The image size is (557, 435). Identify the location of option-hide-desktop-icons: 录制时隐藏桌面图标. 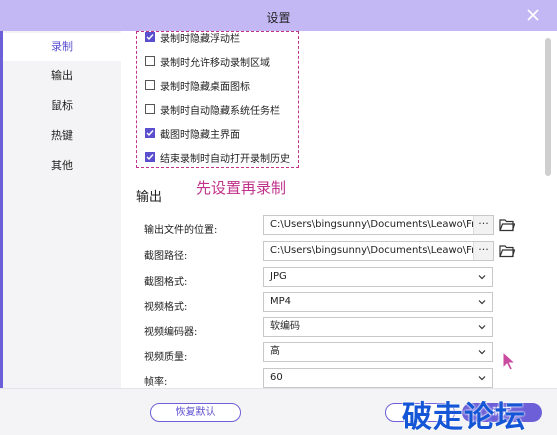
(197, 85).